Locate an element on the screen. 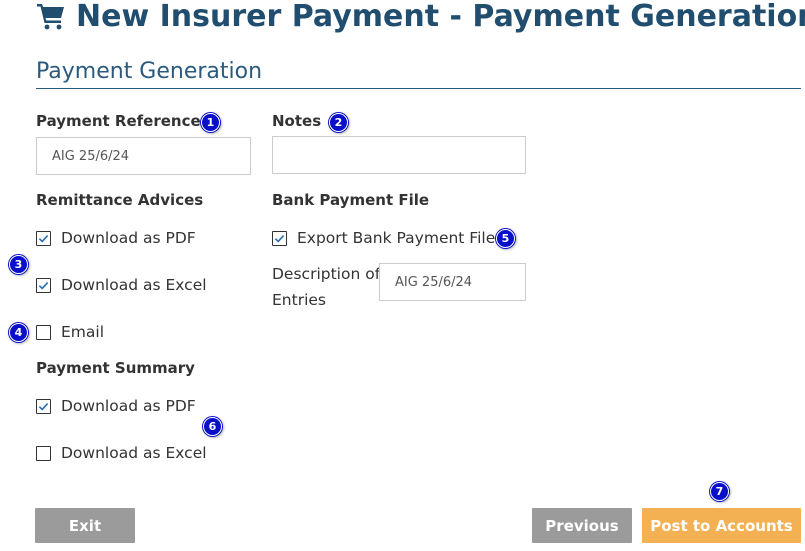 This screenshot has width=805, height=551. summary-download-pdf: Download as PDF is located at coordinates (116, 406).